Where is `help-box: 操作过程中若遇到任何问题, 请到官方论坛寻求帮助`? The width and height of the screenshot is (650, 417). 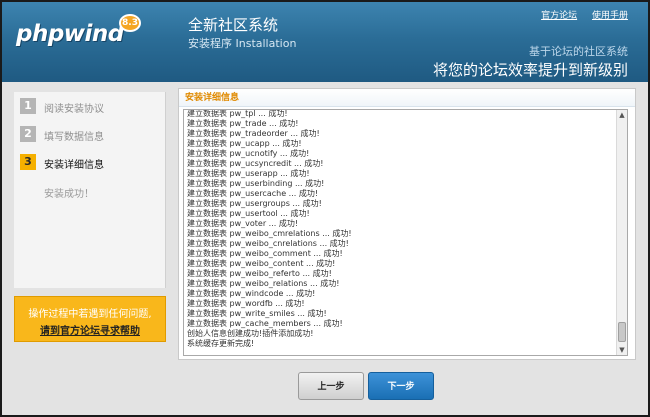 help-box: 操作过程中若遇到任何问题, 请到官方论坛寻求帮助 is located at coordinates (90, 319).